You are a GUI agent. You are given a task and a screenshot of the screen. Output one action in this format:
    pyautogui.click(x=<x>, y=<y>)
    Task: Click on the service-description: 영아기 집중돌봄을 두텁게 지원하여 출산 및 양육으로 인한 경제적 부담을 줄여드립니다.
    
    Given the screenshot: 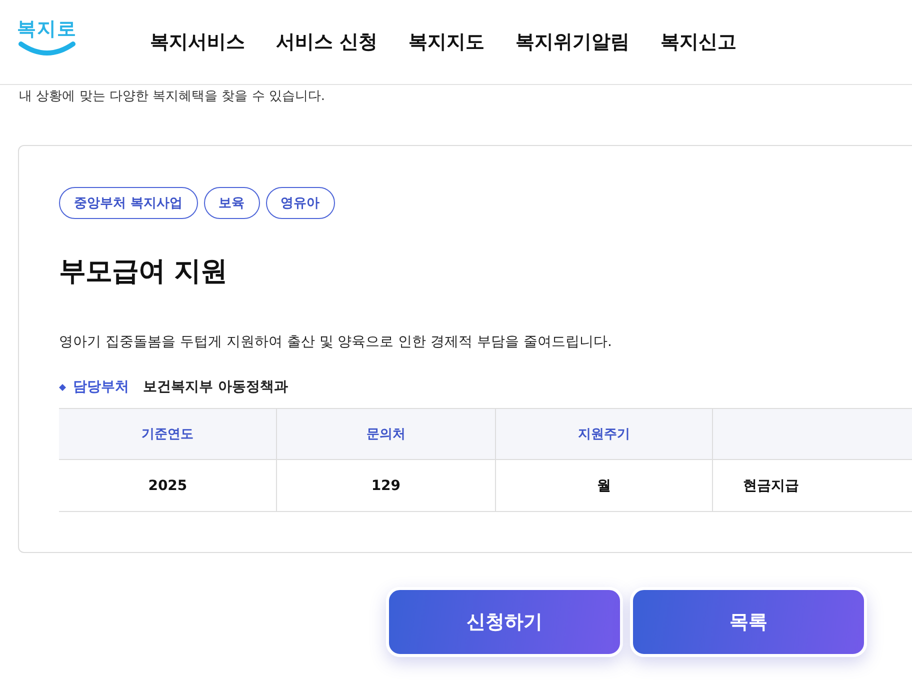 What is the action you would take?
    pyautogui.click(x=336, y=342)
    